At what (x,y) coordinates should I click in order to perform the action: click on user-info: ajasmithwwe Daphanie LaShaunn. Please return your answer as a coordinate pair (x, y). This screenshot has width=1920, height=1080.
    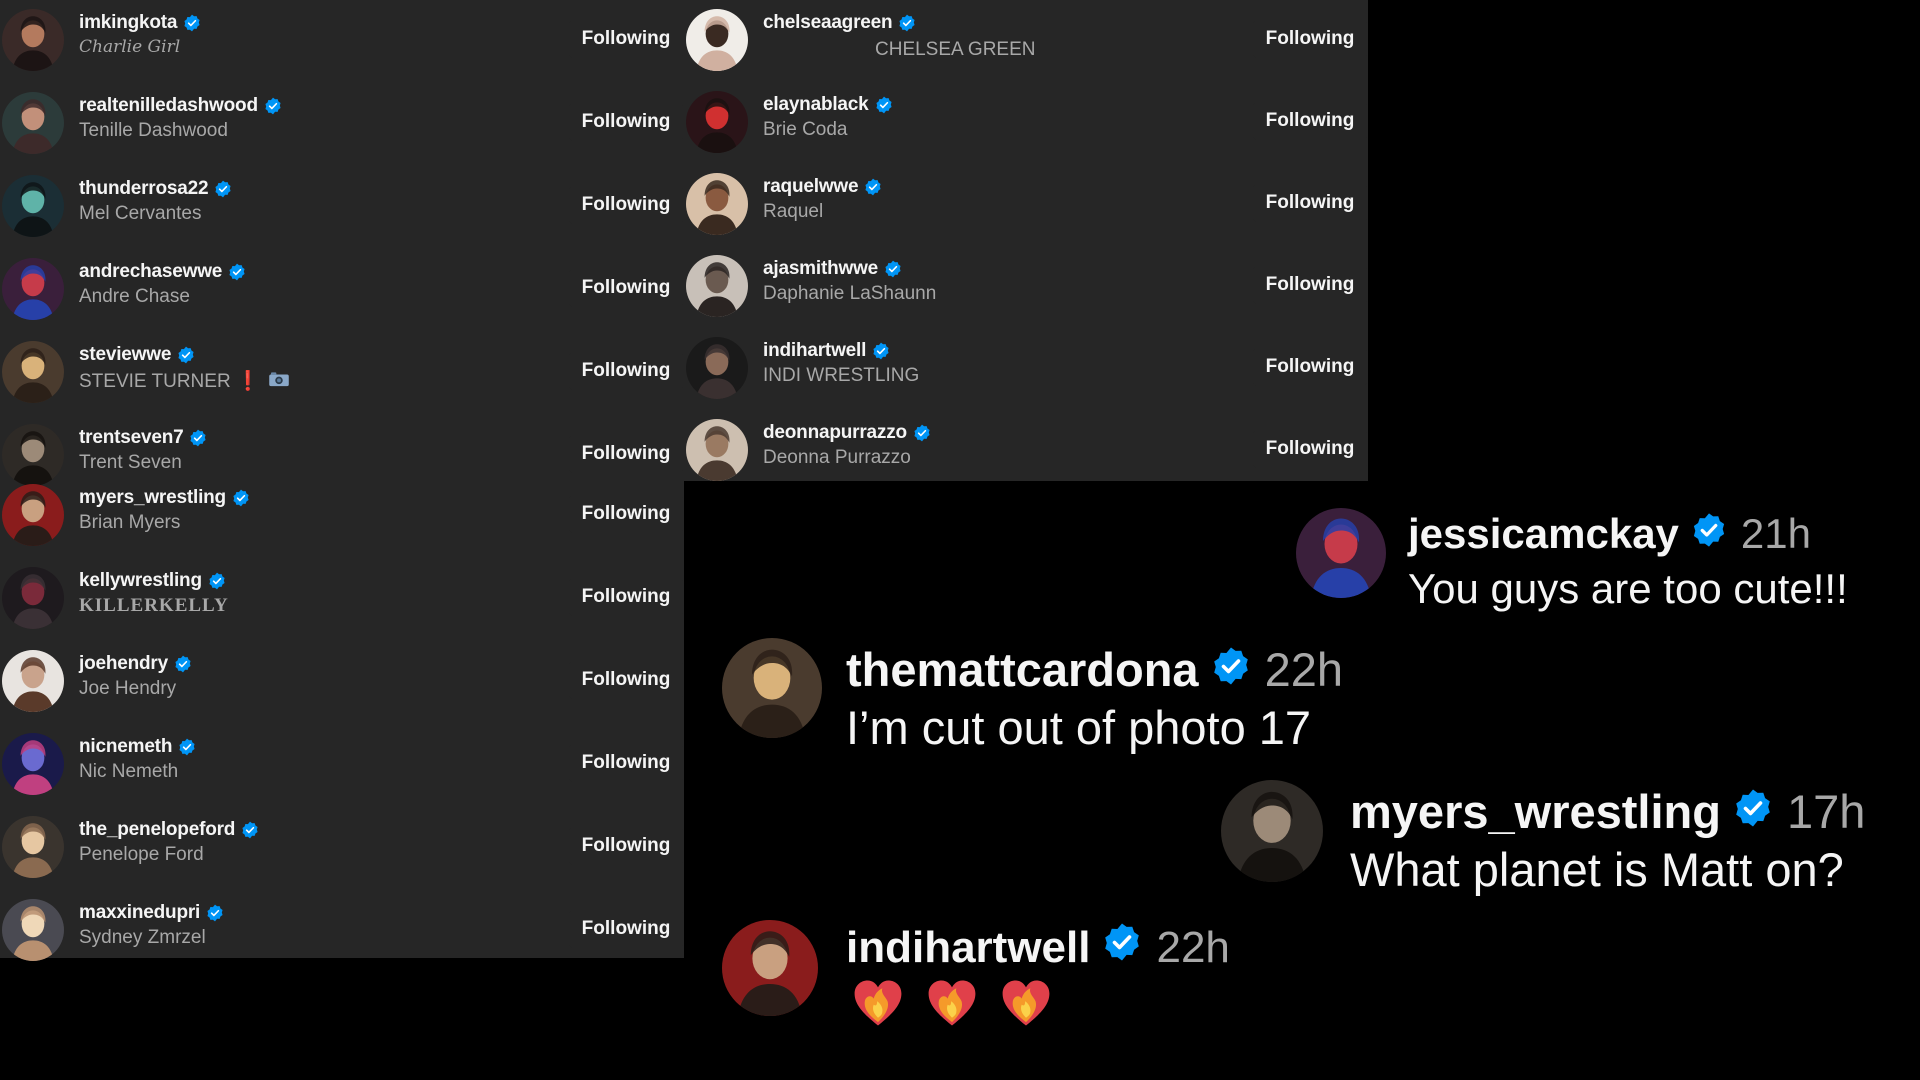
    Looking at the image, I should click on (849, 280).